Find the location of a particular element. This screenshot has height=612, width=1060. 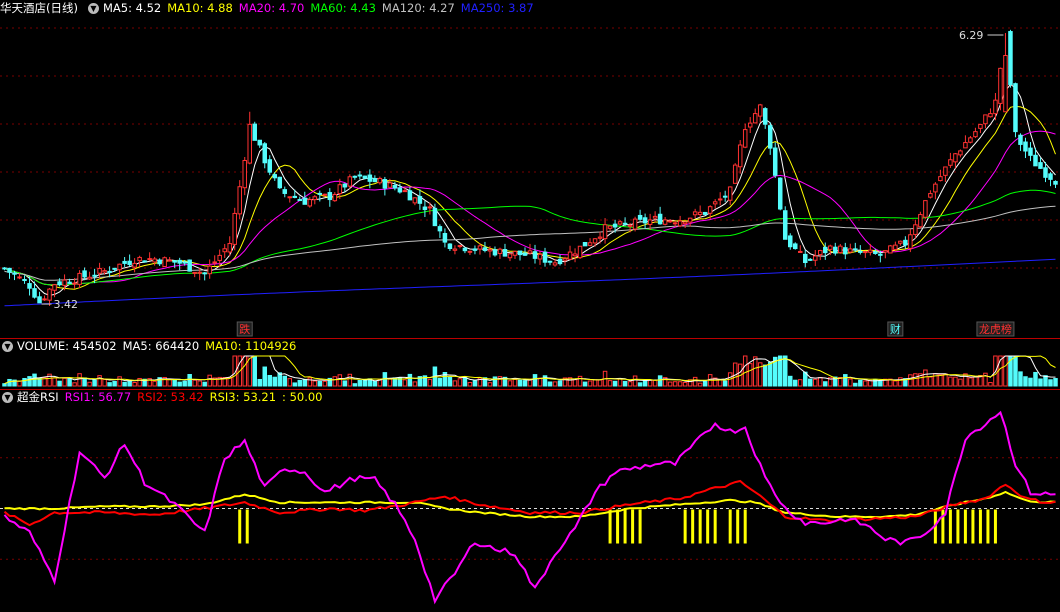

rsi2-line is located at coordinates (529, 503).